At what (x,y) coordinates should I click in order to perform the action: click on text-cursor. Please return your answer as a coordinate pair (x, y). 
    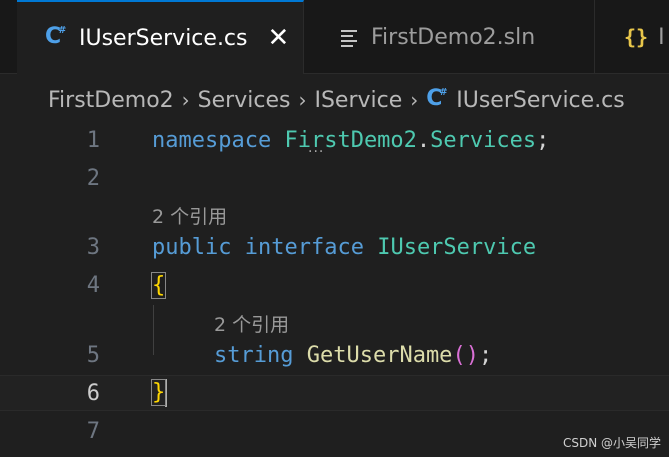
    Looking at the image, I should click on (166, 393).